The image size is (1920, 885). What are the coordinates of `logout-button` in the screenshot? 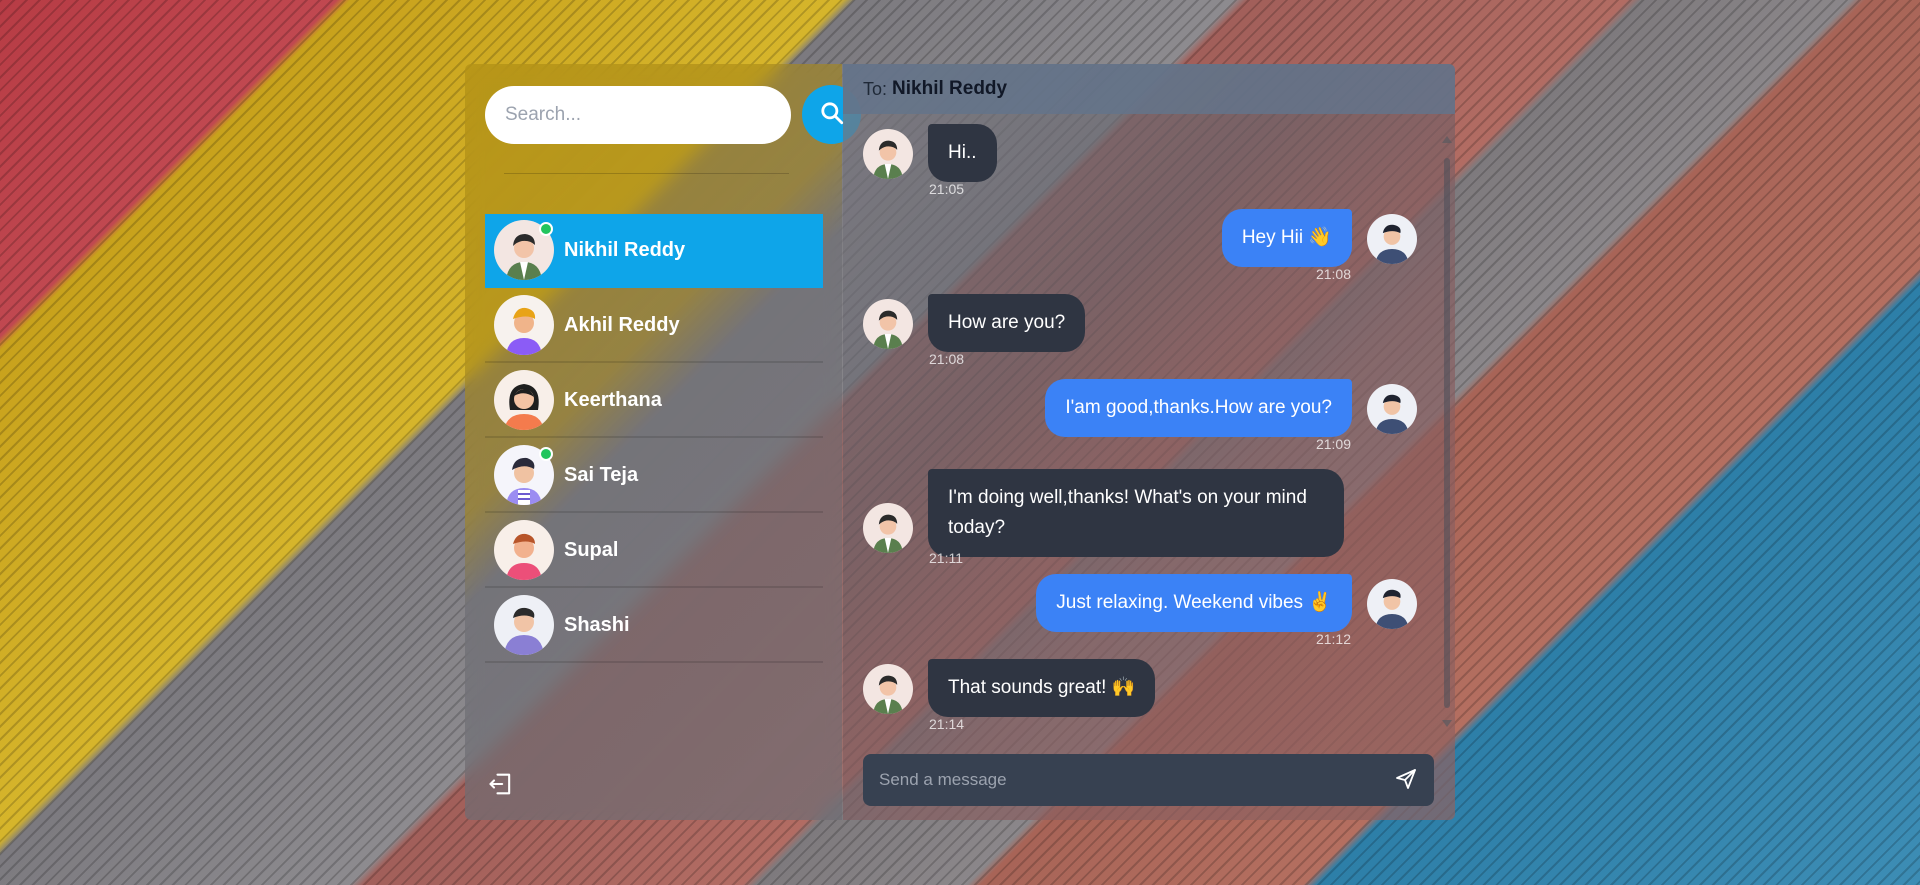 It's located at (501, 784).